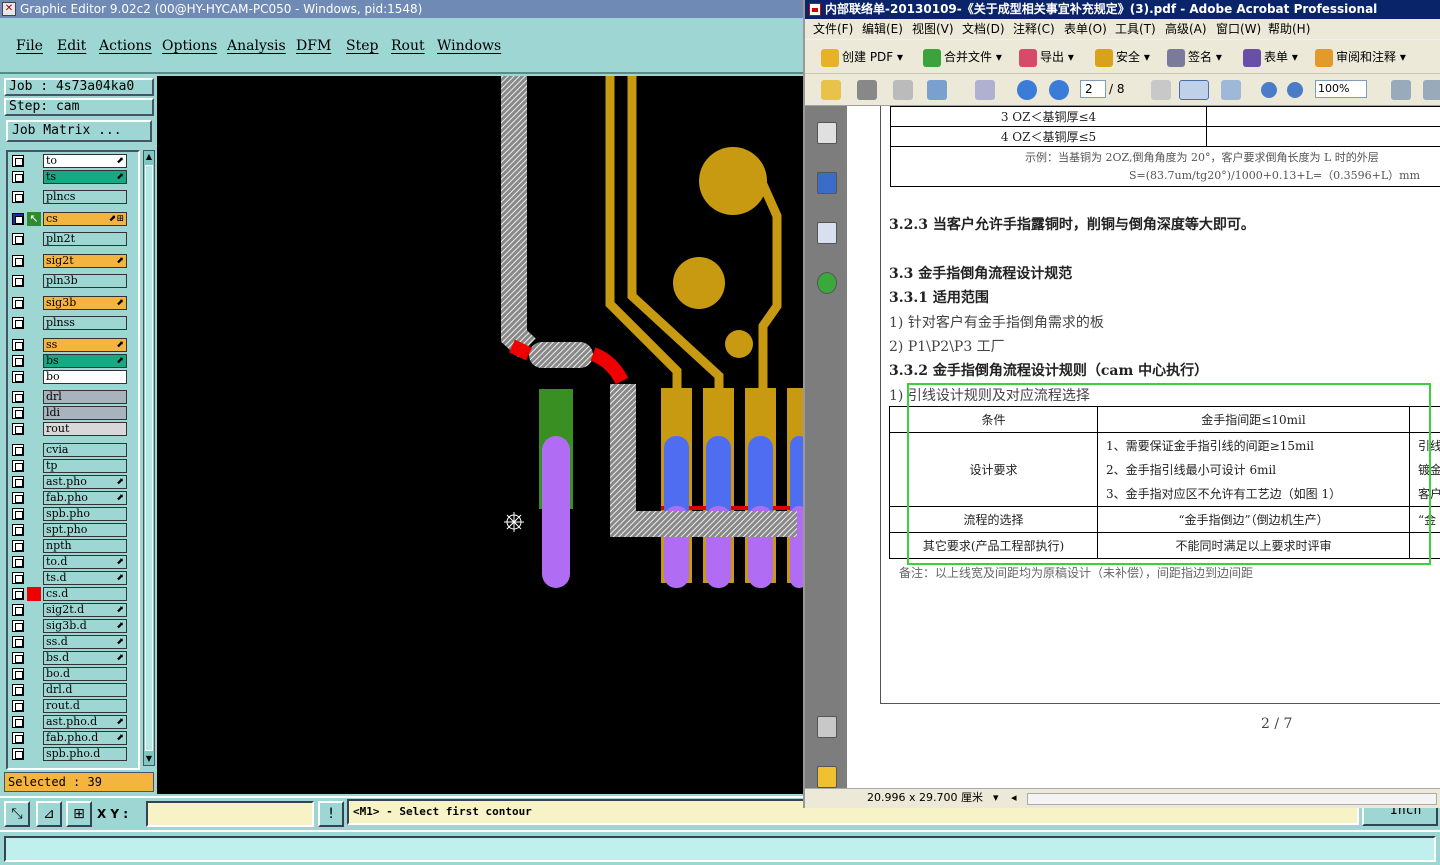  What do you see at coordinates (1161, 90) in the screenshot?
I see `select-text-icon` at bounding box center [1161, 90].